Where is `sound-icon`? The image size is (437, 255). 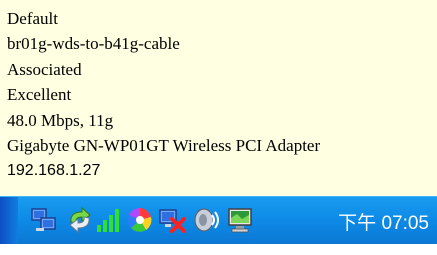
sound-icon is located at coordinates (206, 220).